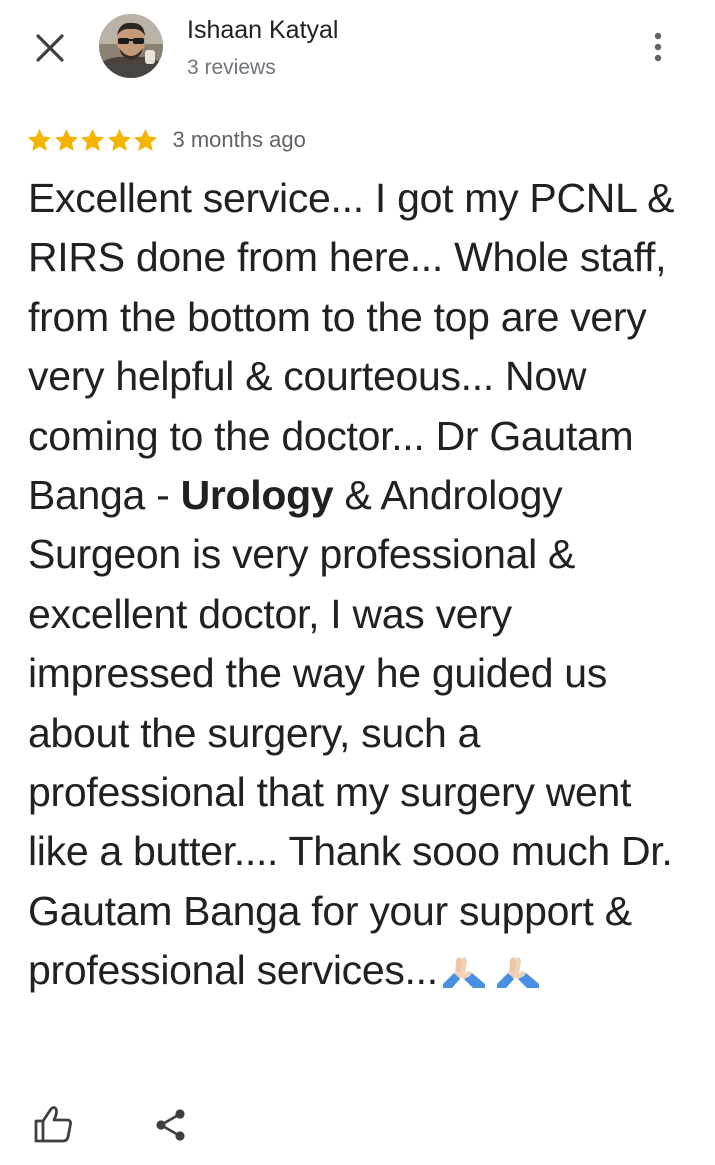 This screenshot has height=1165, width=715. I want to click on avatar, so click(131, 46).